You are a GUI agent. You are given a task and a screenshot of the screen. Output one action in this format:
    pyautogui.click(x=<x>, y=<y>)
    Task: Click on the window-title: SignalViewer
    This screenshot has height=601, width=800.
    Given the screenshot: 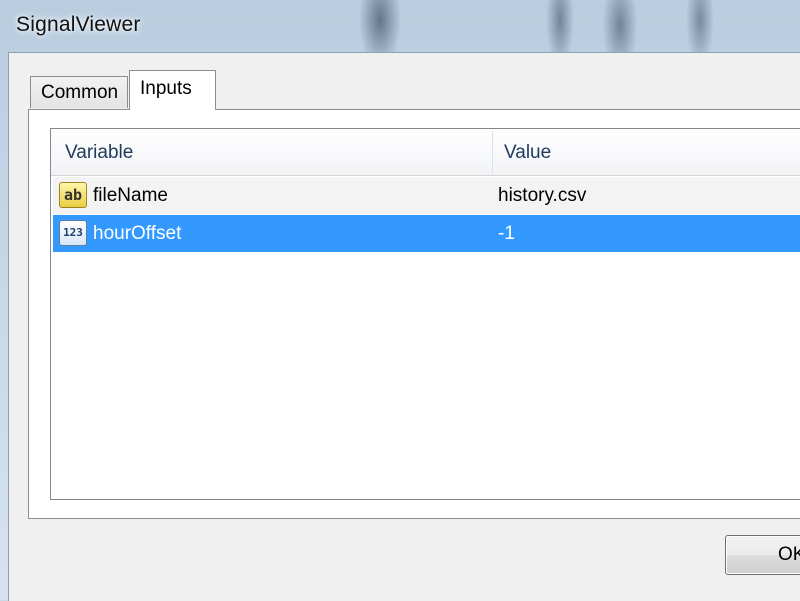 What is the action you would take?
    pyautogui.click(x=78, y=24)
    